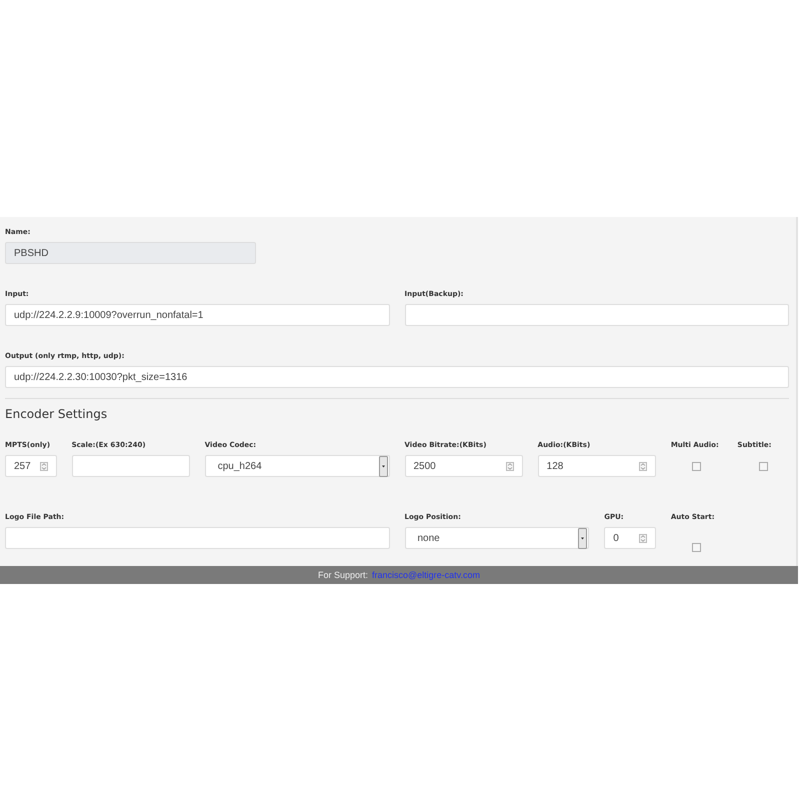 This screenshot has width=800, height=800. Describe the element at coordinates (497, 538) in the screenshot. I see `dropdown: none` at that location.